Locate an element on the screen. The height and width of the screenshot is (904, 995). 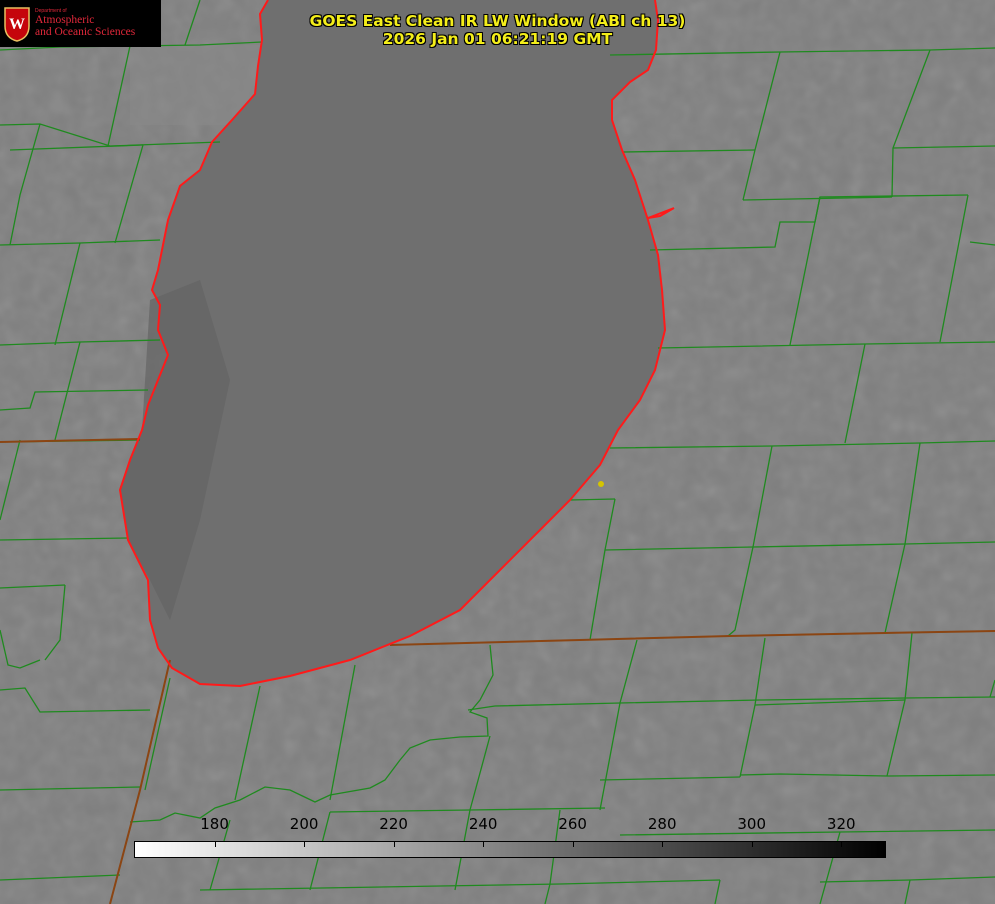
colorbar-tick-label: 240 is located at coordinates (483, 824).